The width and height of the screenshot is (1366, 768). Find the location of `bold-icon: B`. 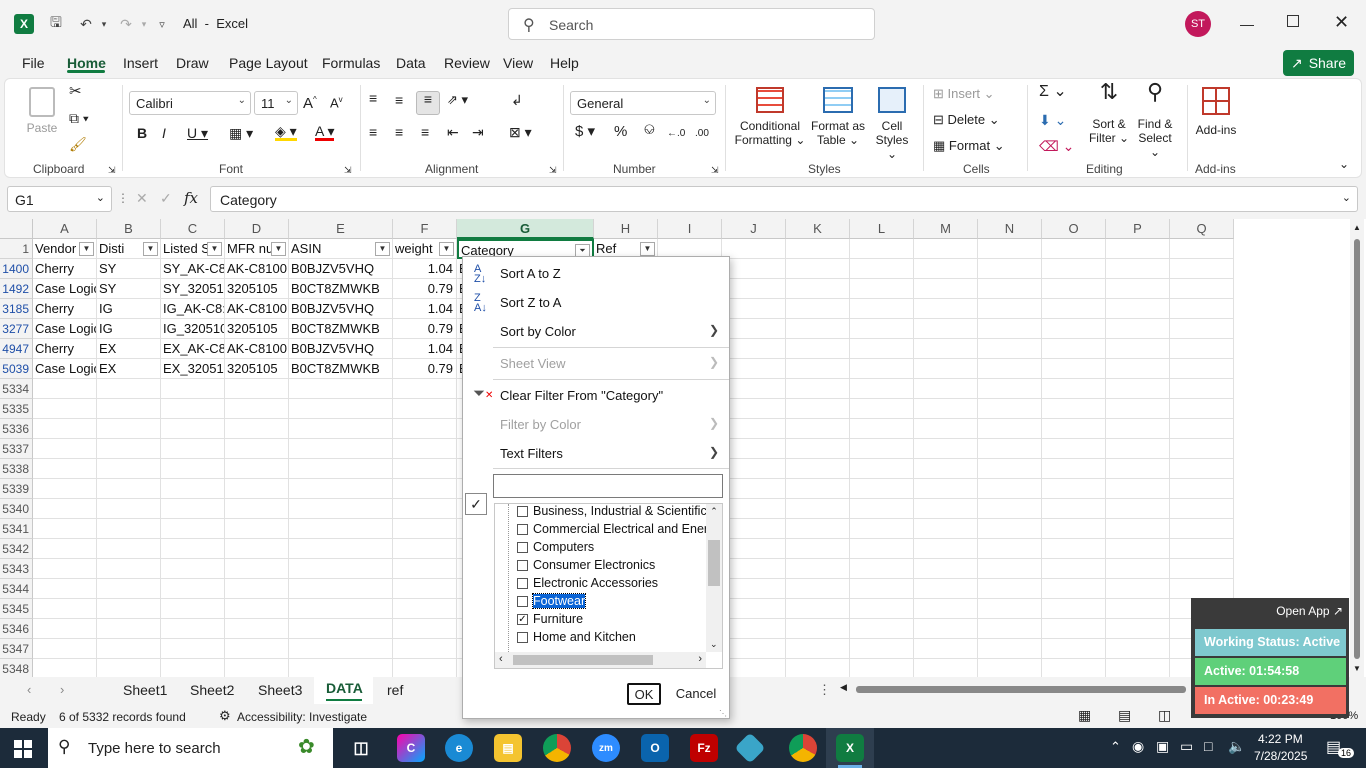

bold-icon: B is located at coordinates (142, 133).